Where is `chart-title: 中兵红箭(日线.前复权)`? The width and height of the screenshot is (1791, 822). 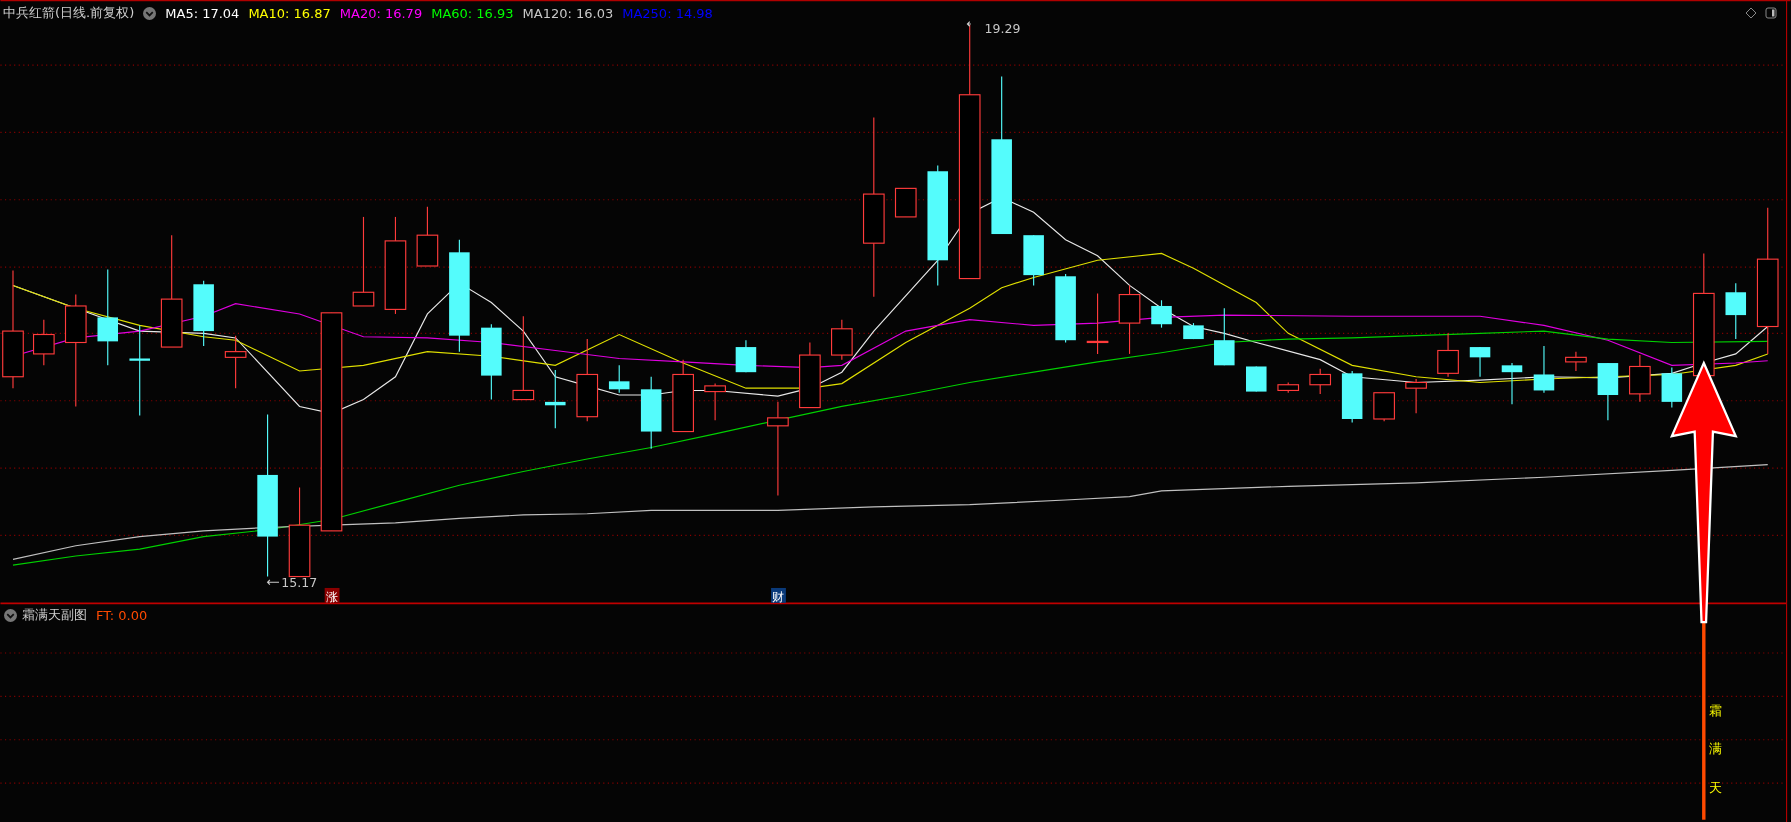 chart-title: 中兵红箭(日线.前复权) is located at coordinates (69, 13).